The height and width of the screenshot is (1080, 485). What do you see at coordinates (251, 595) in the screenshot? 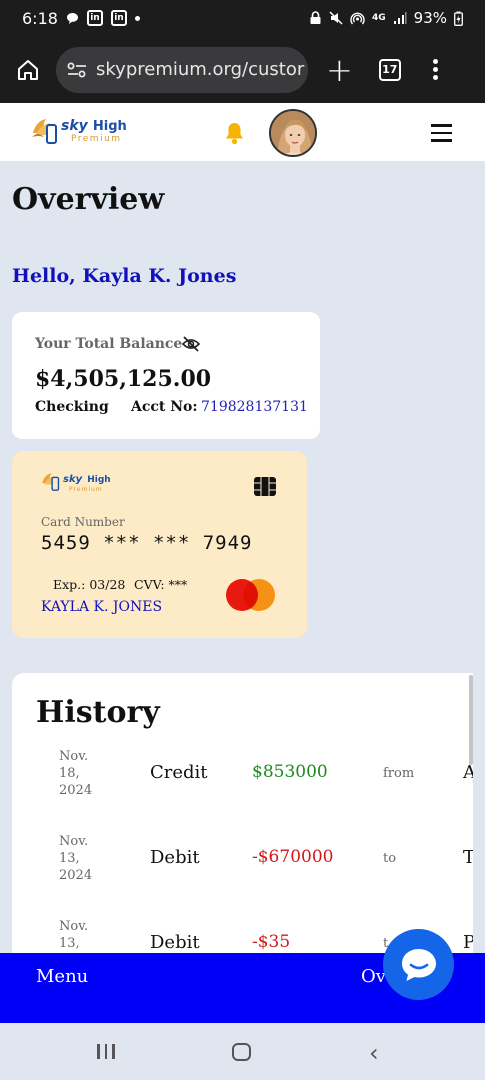
I see `mastercard-logo-icon` at bounding box center [251, 595].